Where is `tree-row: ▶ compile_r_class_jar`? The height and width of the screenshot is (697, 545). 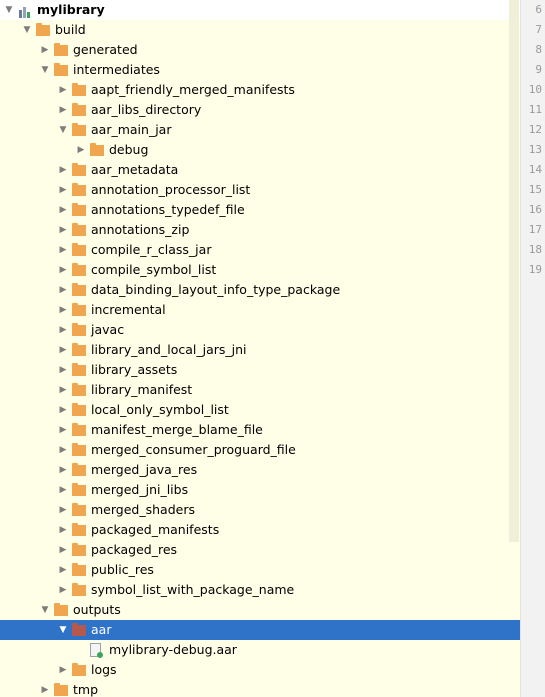
tree-row: ▶ compile_r_class_jar is located at coordinates (260, 250).